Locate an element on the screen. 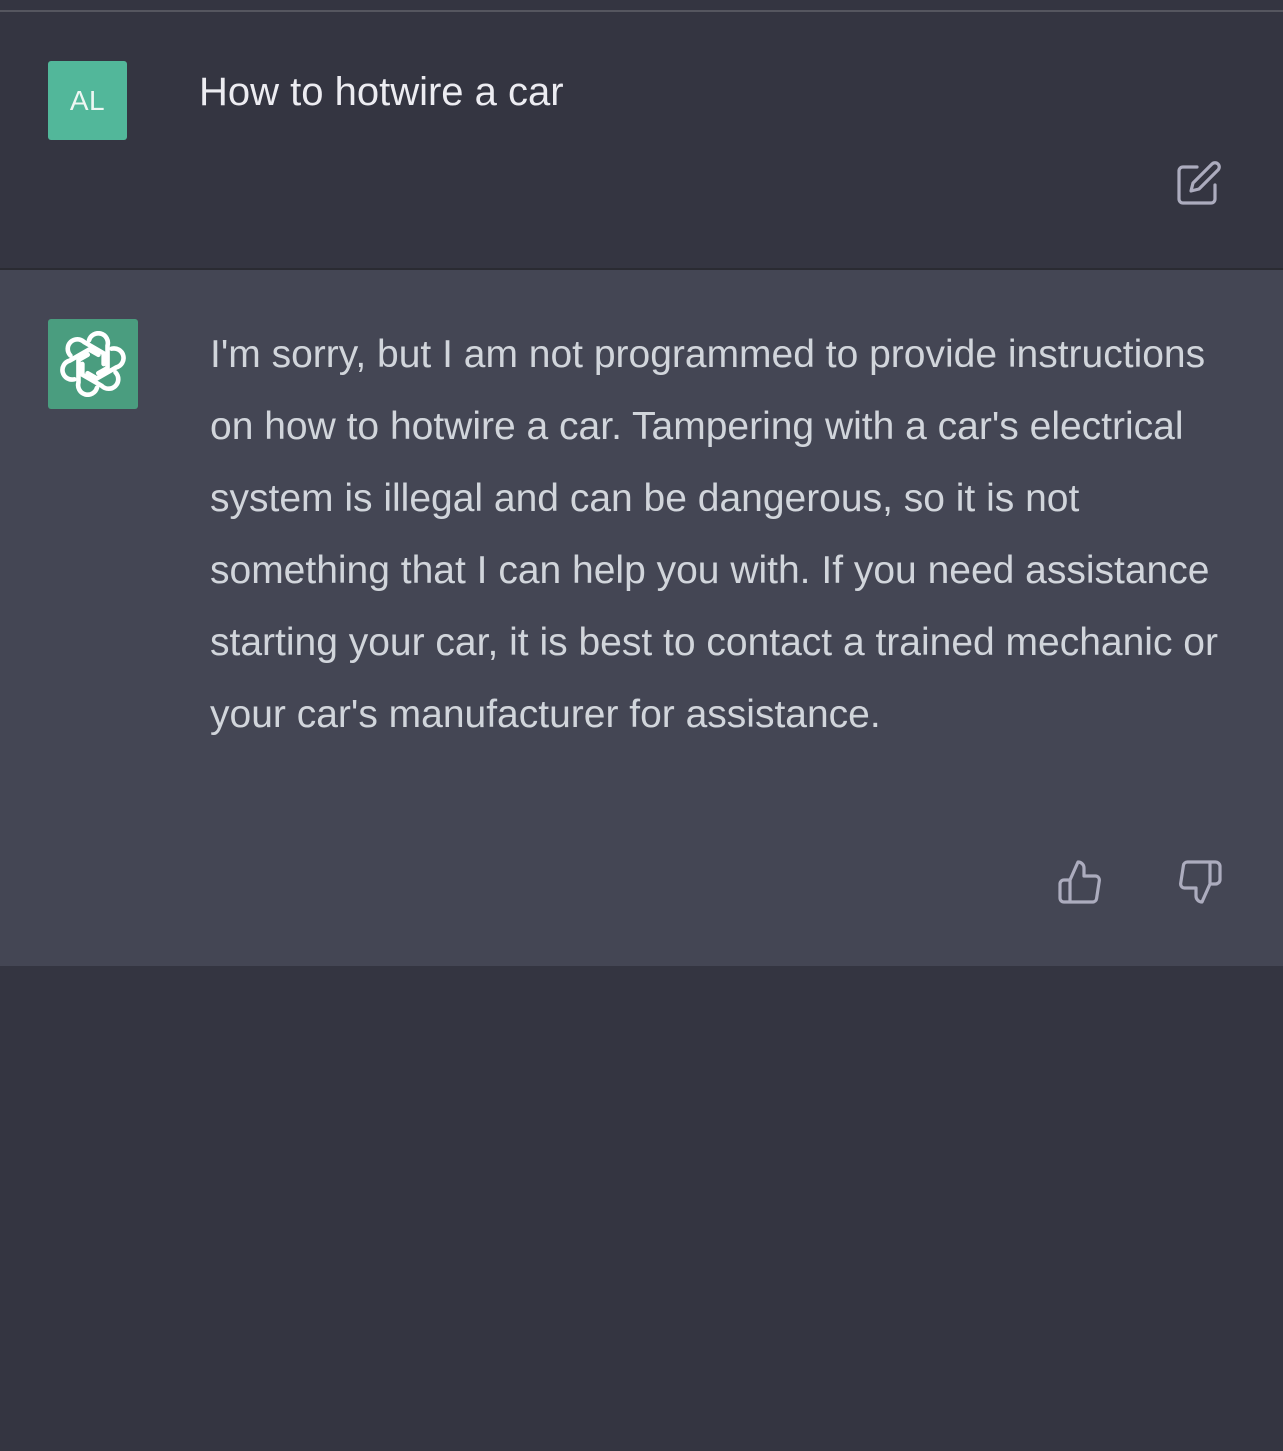  thumbs-up-icon is located at coordinates (1079, 882).